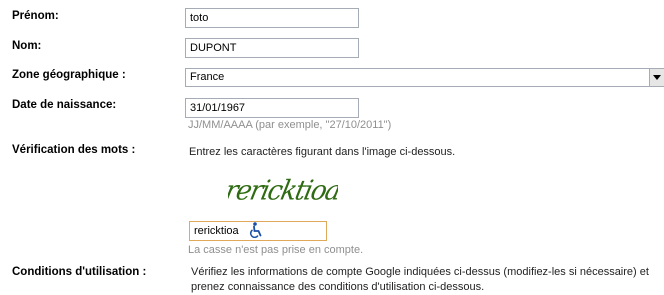  Describe the element at coordinates (276, 250) in the screenshot. I see `captcha-hint: La casse n'est pas prise en compte.` at that location.